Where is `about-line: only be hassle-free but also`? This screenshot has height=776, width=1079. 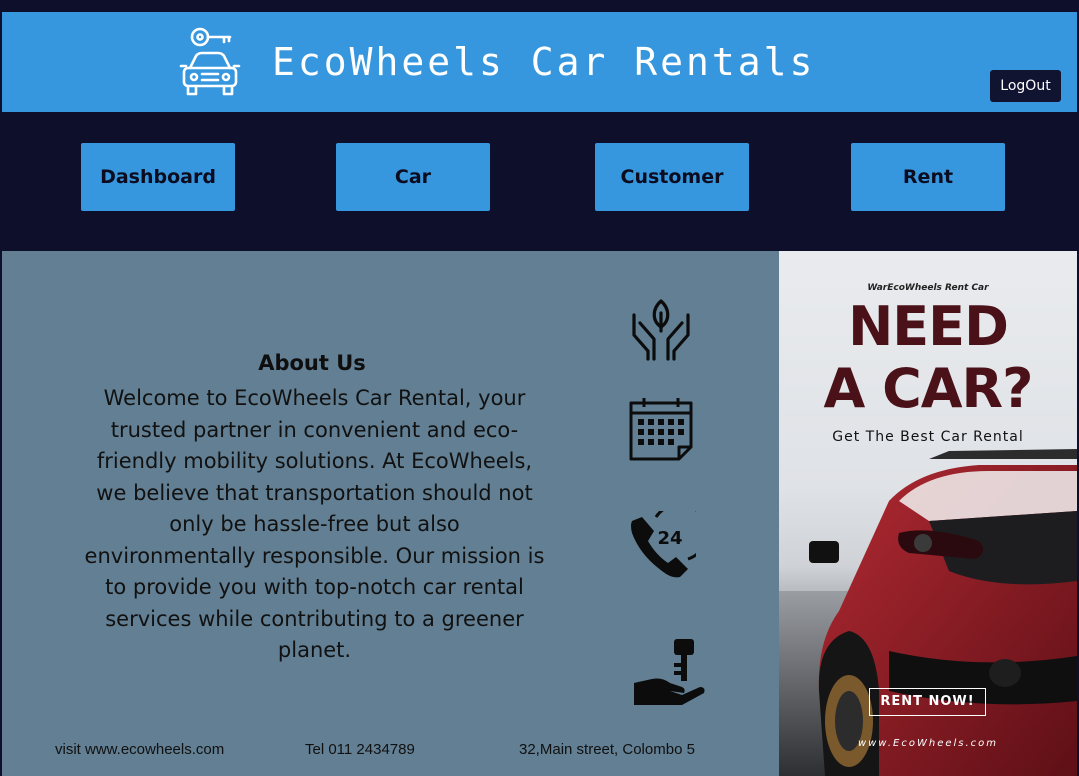 about-line: only be hassle-free but also is located at coordinates (314, 524).